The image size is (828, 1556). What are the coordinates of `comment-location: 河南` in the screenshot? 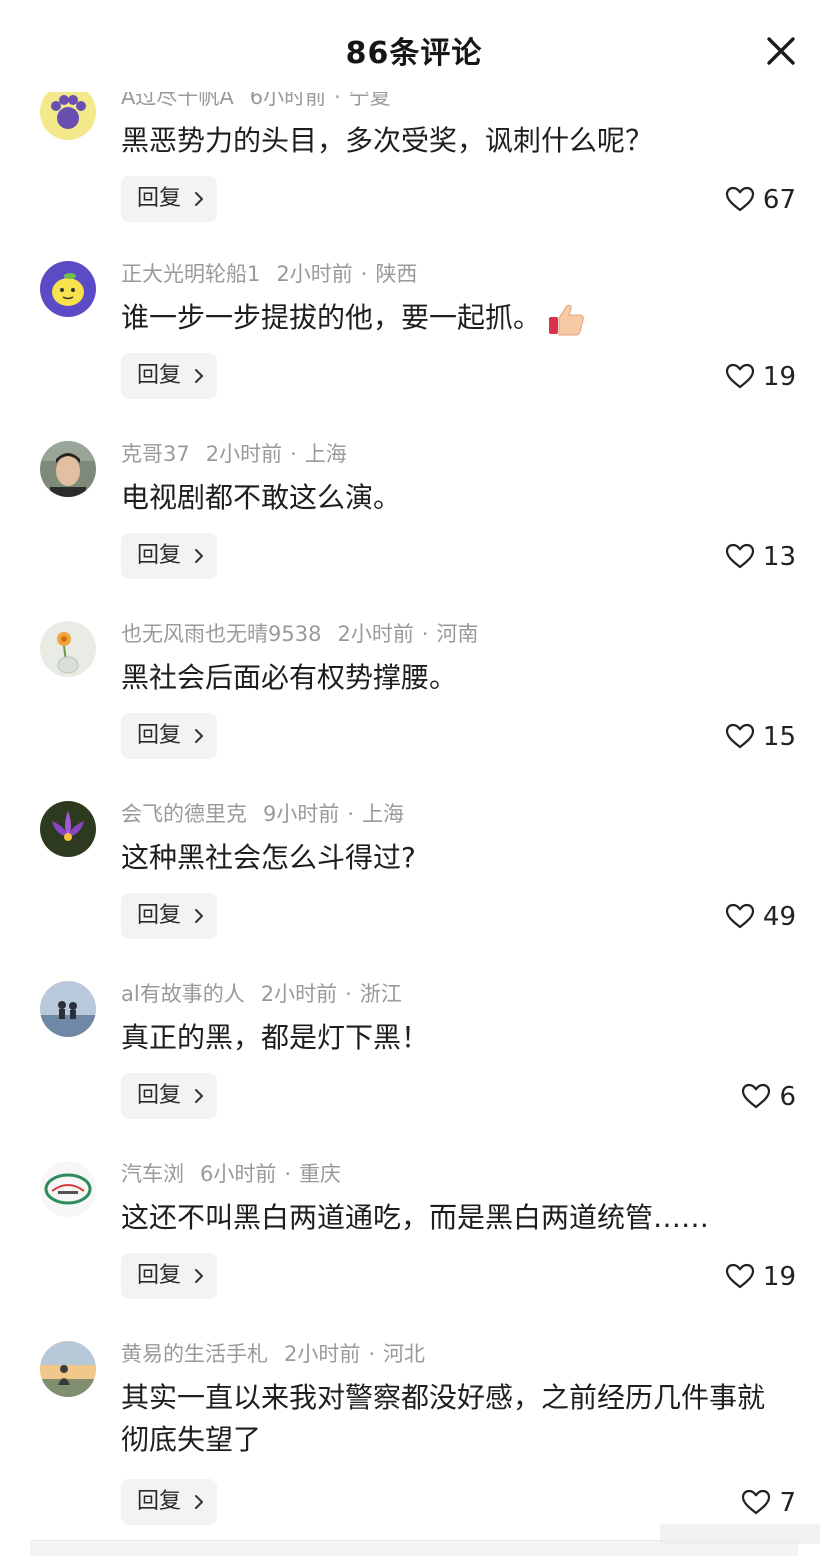 It's located at (457, 634).